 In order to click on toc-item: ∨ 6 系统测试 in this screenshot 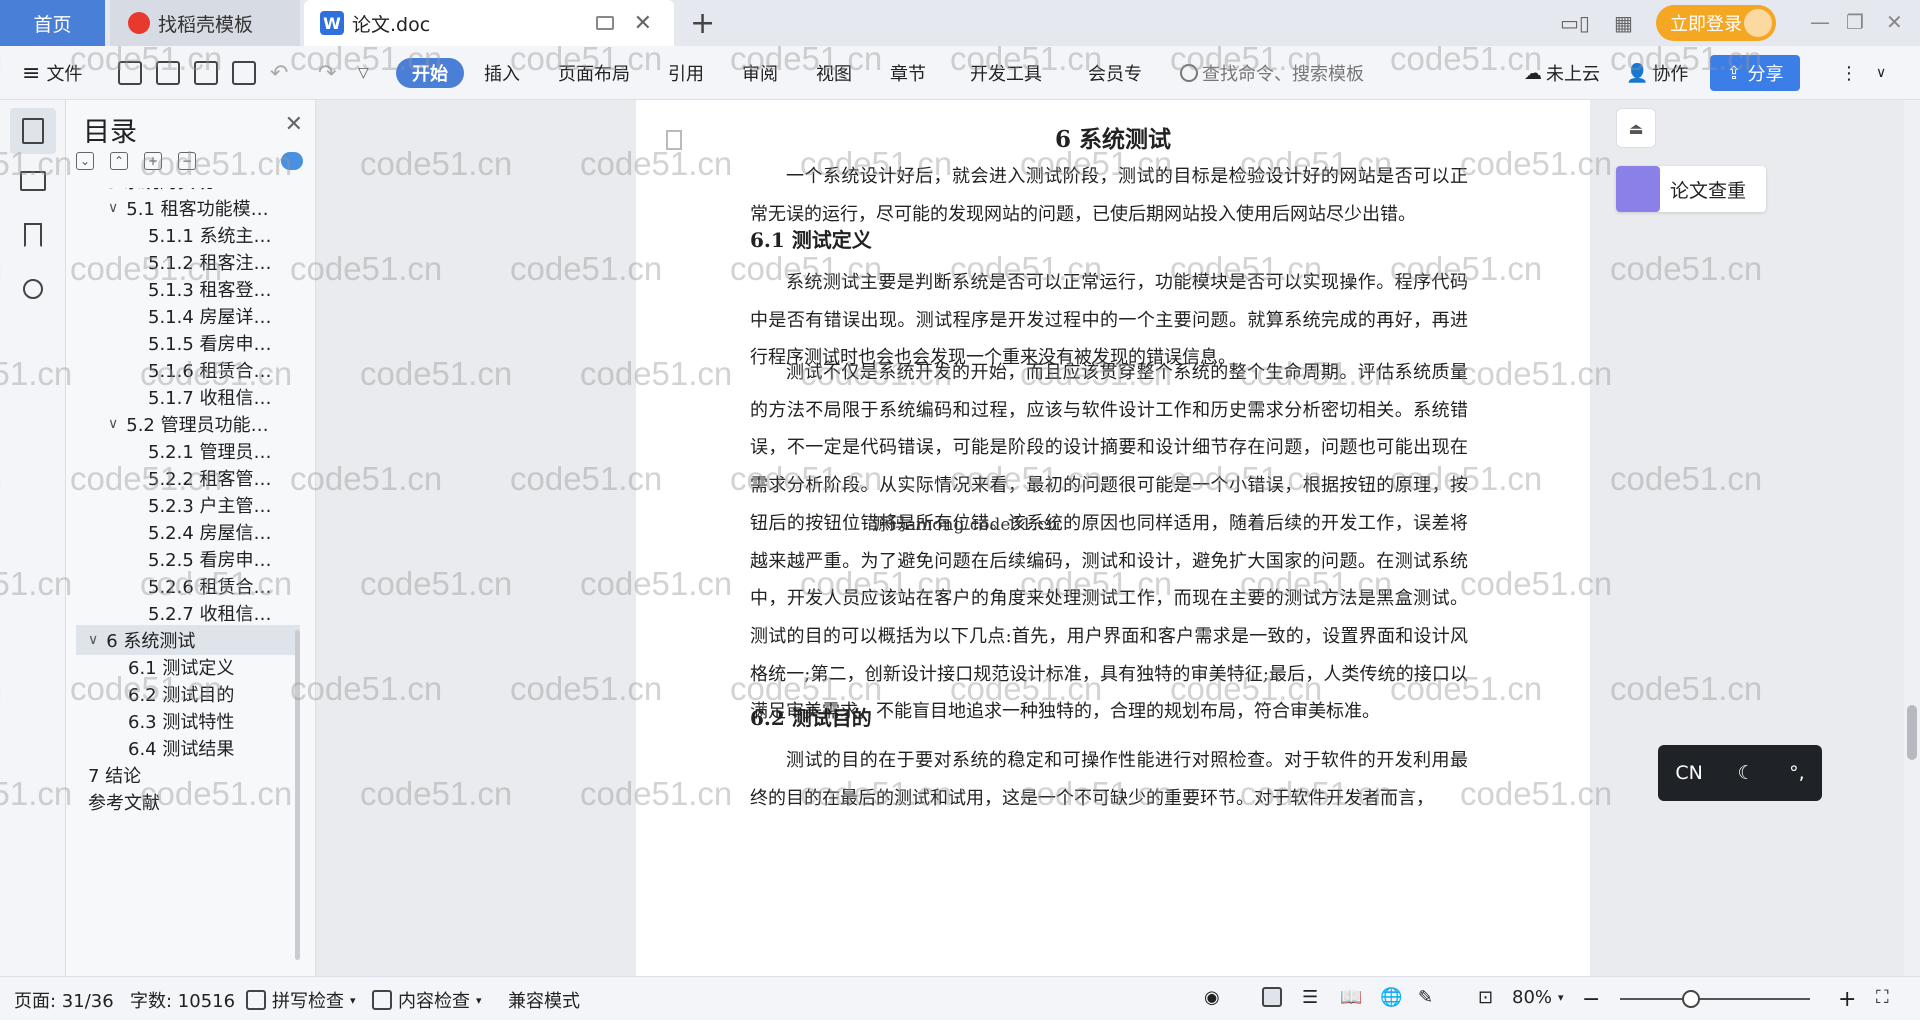, I will do `click(188, 640)`.